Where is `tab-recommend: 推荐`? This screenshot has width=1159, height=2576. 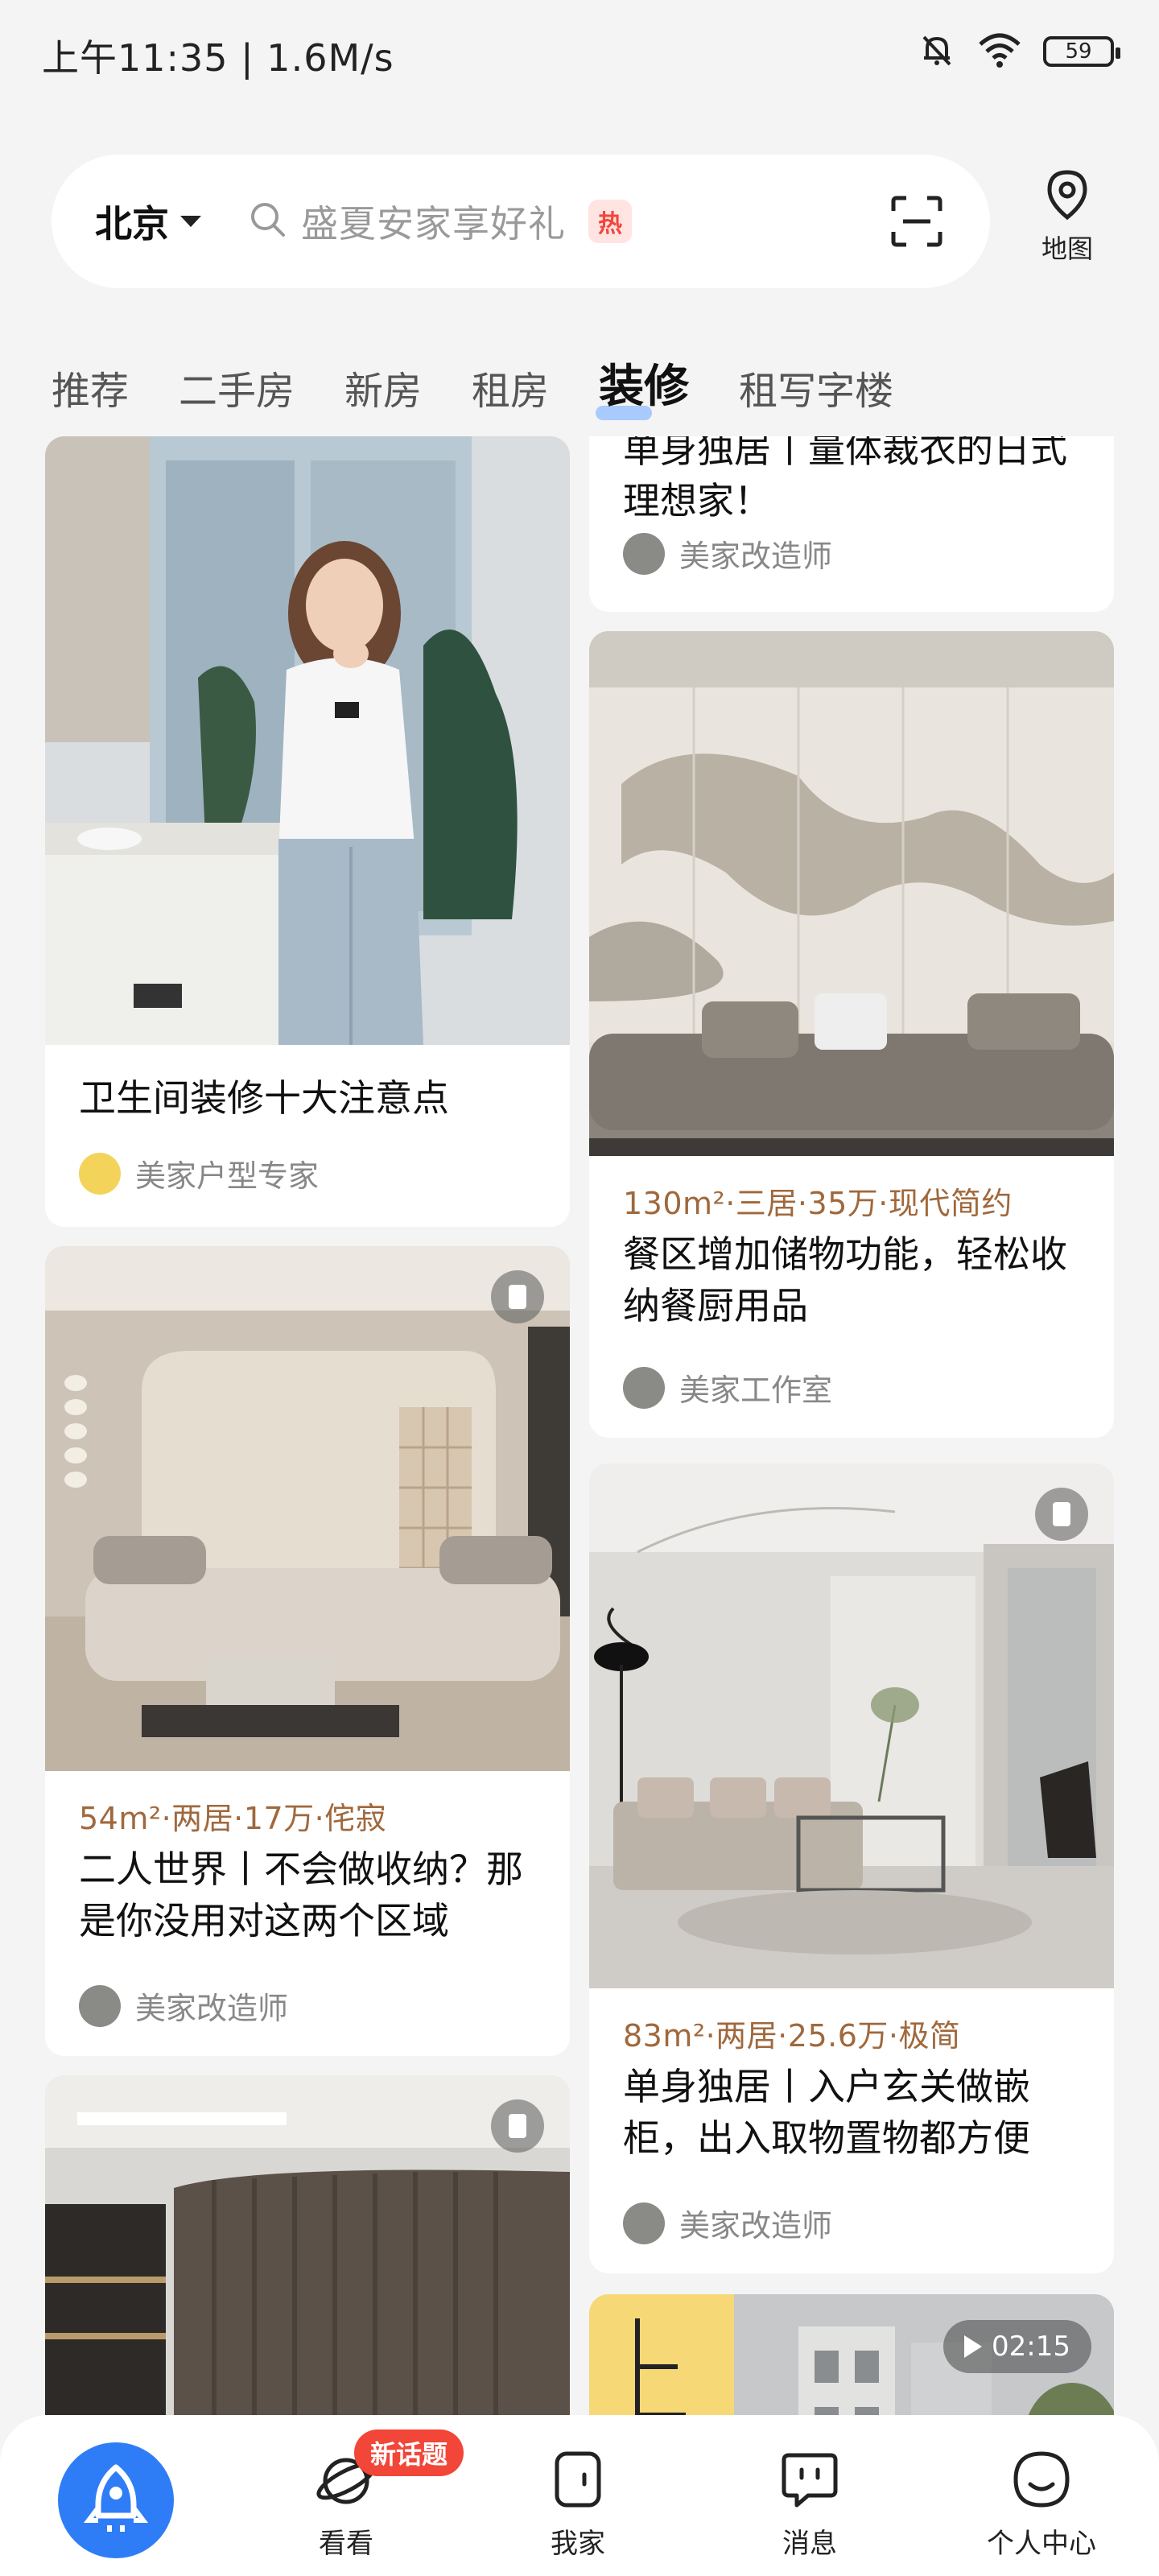 tab-recommend: 推荐 is located at coordinates (90, 387).